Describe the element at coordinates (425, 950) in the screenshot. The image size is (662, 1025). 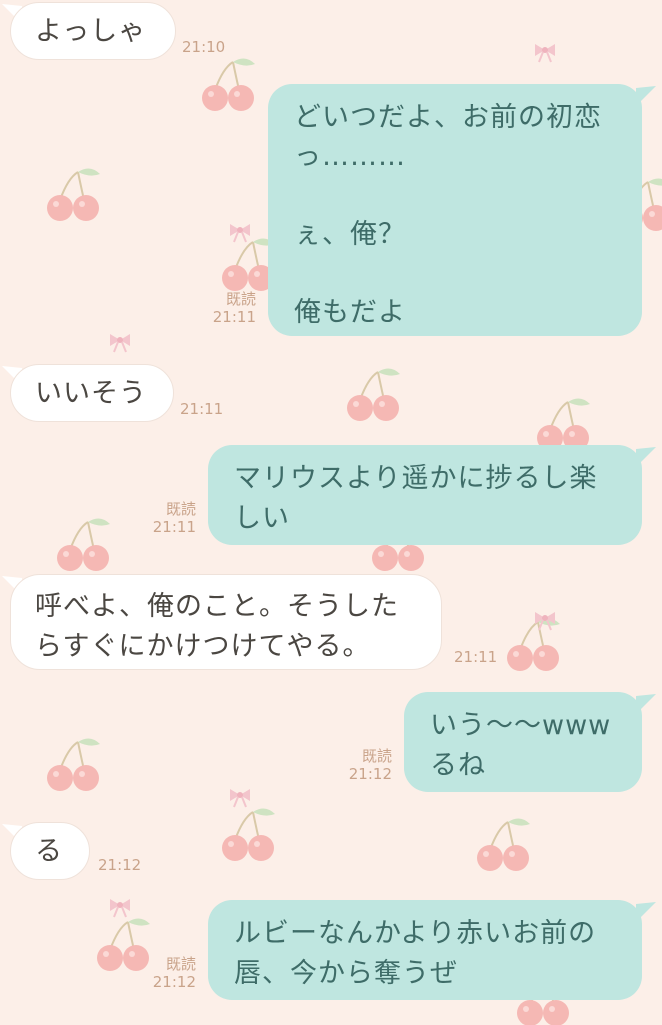
I see `outgoing-message-bubble: ルビーなんかより赤いお前の 唇、今から奪うぜ` at that location.